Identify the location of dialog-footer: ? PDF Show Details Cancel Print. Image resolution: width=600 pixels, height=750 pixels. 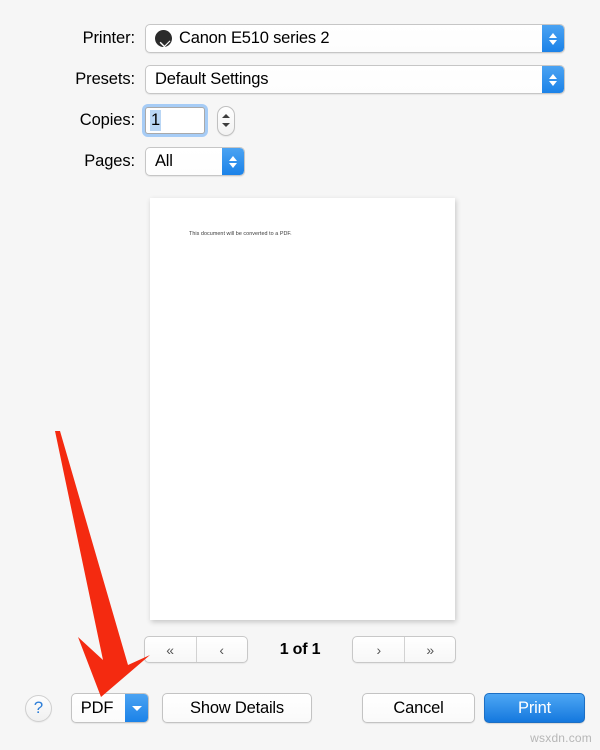
(300, 708).